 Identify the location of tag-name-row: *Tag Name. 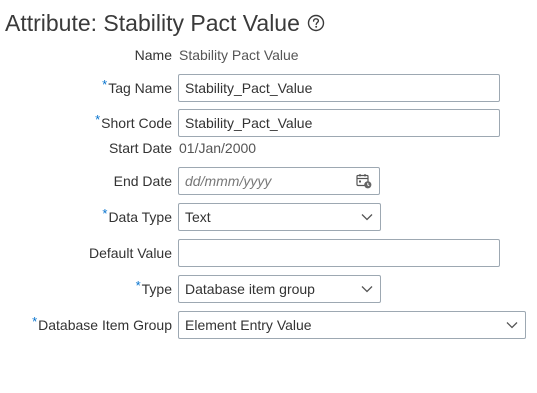
(268, 88).